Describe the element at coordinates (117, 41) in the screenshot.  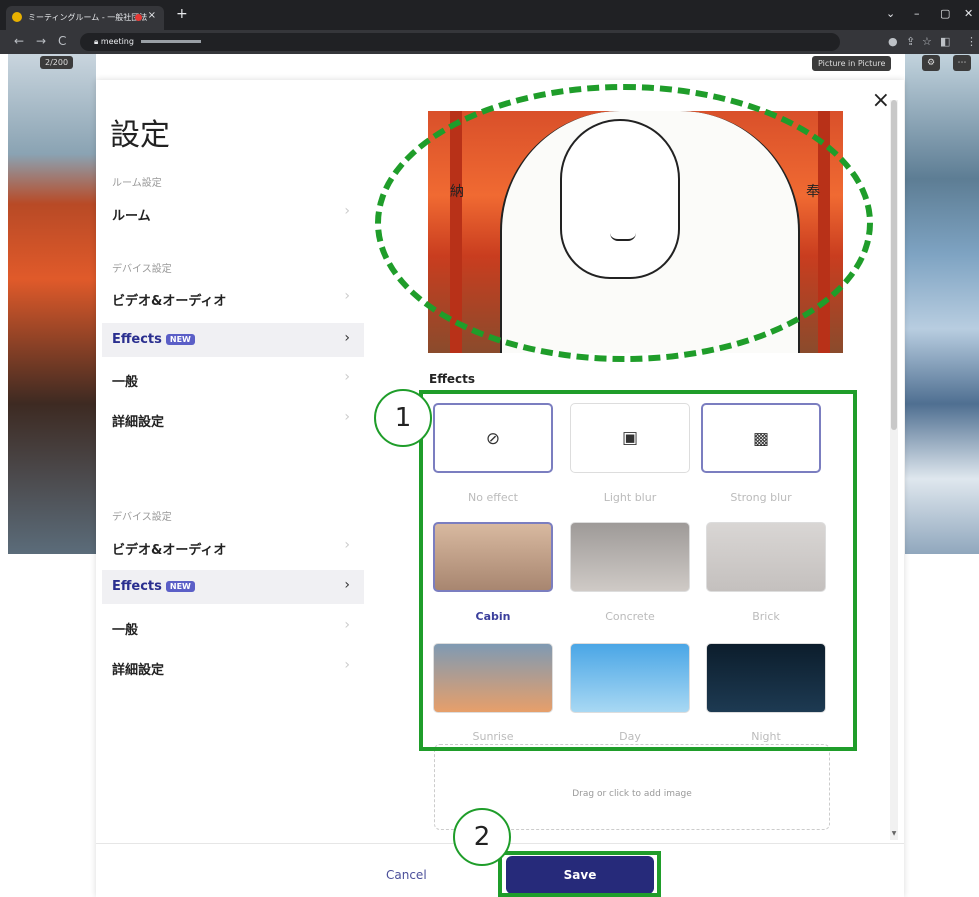
I see `url-text: meeting` at that location.